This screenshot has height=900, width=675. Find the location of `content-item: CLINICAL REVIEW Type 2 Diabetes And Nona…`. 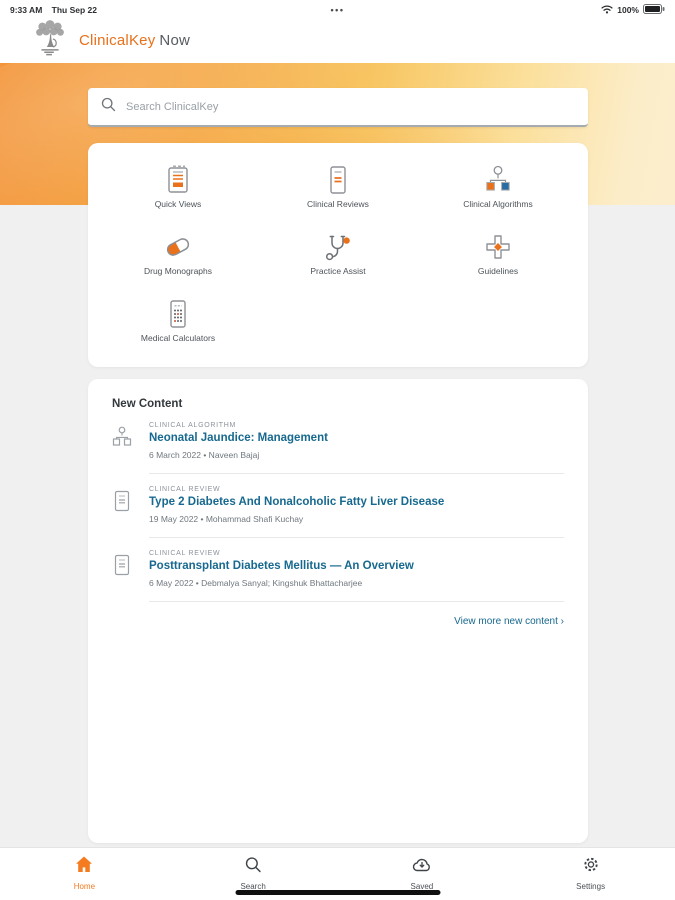

content-item: CLINICAL REVIEW Type 2 Diabetes And Nona… is located at coordinates (338, 506).